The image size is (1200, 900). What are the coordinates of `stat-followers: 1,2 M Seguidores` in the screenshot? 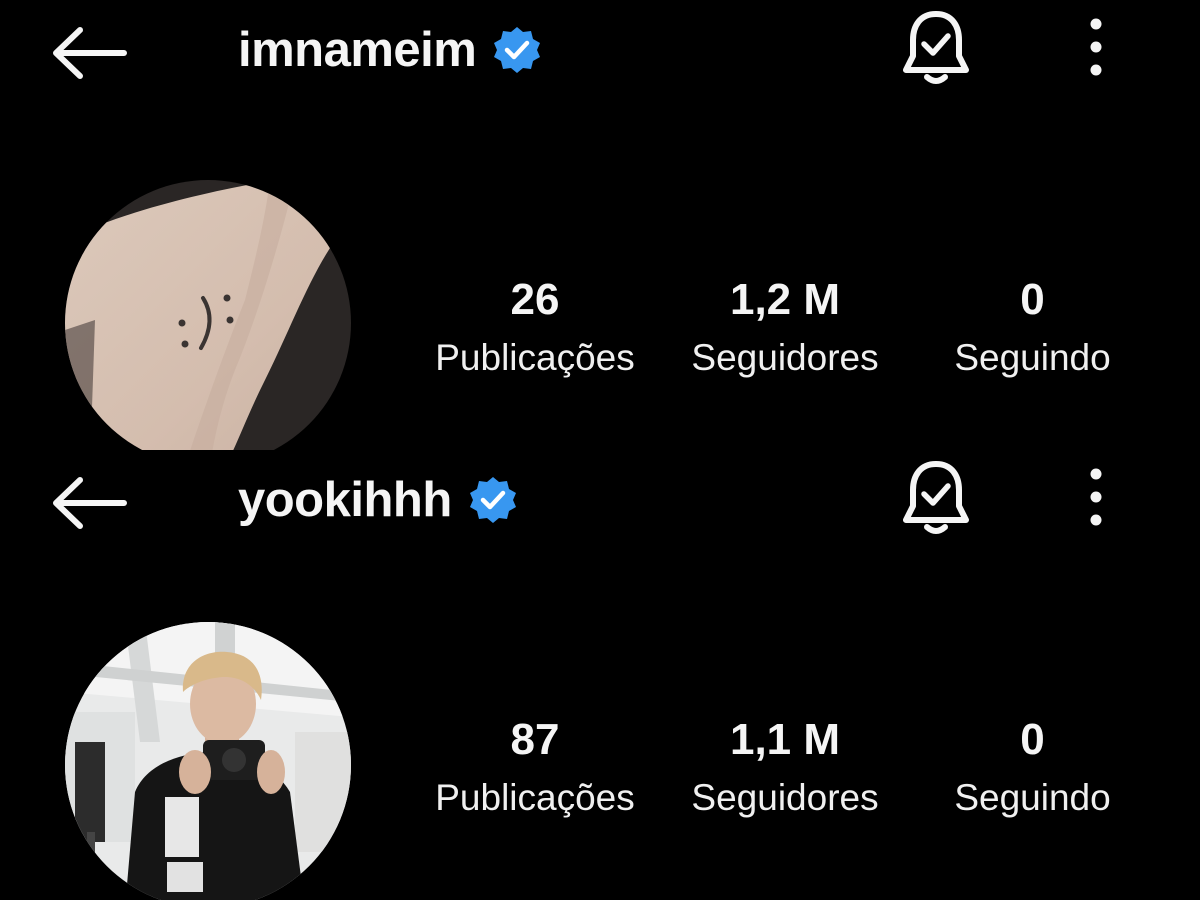 It's located at (785, 330).